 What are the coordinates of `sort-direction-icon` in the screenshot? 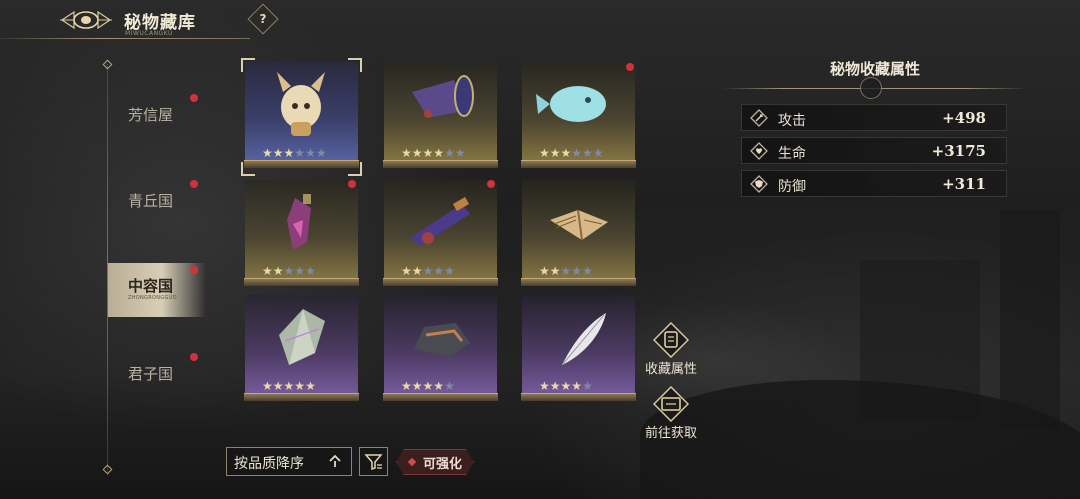 It's located at (335, 460).